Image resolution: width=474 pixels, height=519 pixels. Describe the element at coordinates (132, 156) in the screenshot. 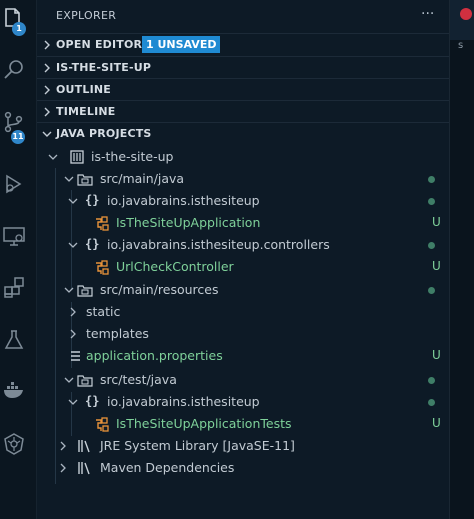

I see `tree-item-label: is-the-site-up` at that location.